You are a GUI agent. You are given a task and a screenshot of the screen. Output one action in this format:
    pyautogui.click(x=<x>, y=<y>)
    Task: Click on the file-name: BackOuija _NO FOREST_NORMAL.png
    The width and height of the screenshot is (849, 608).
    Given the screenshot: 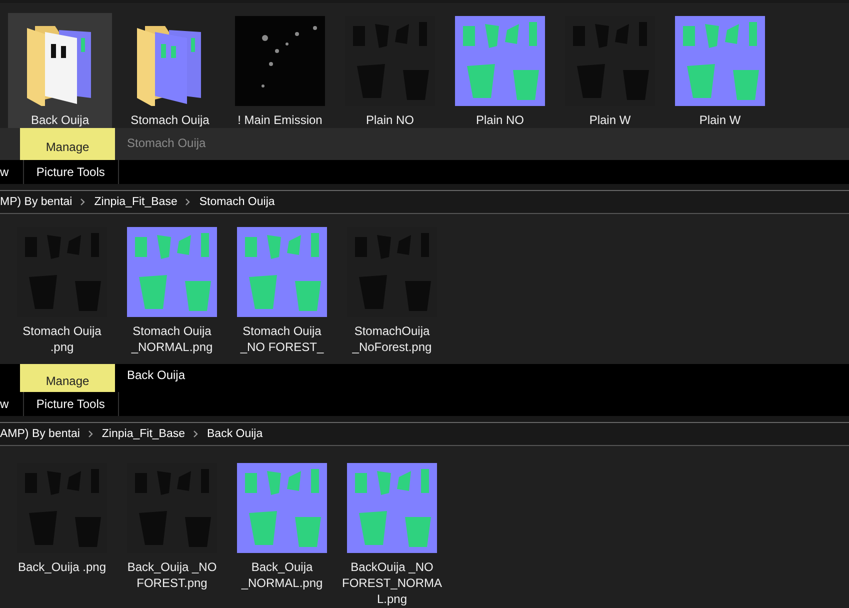 What is the action you would take?
    pyautogui.click(x=392, y=583)
    